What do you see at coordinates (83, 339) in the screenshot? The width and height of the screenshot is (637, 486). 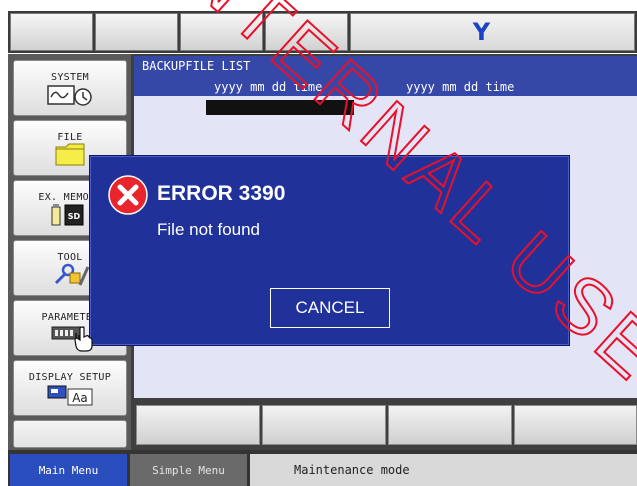 I see `hand-pointer-icon` at bounding box center [83, 339].